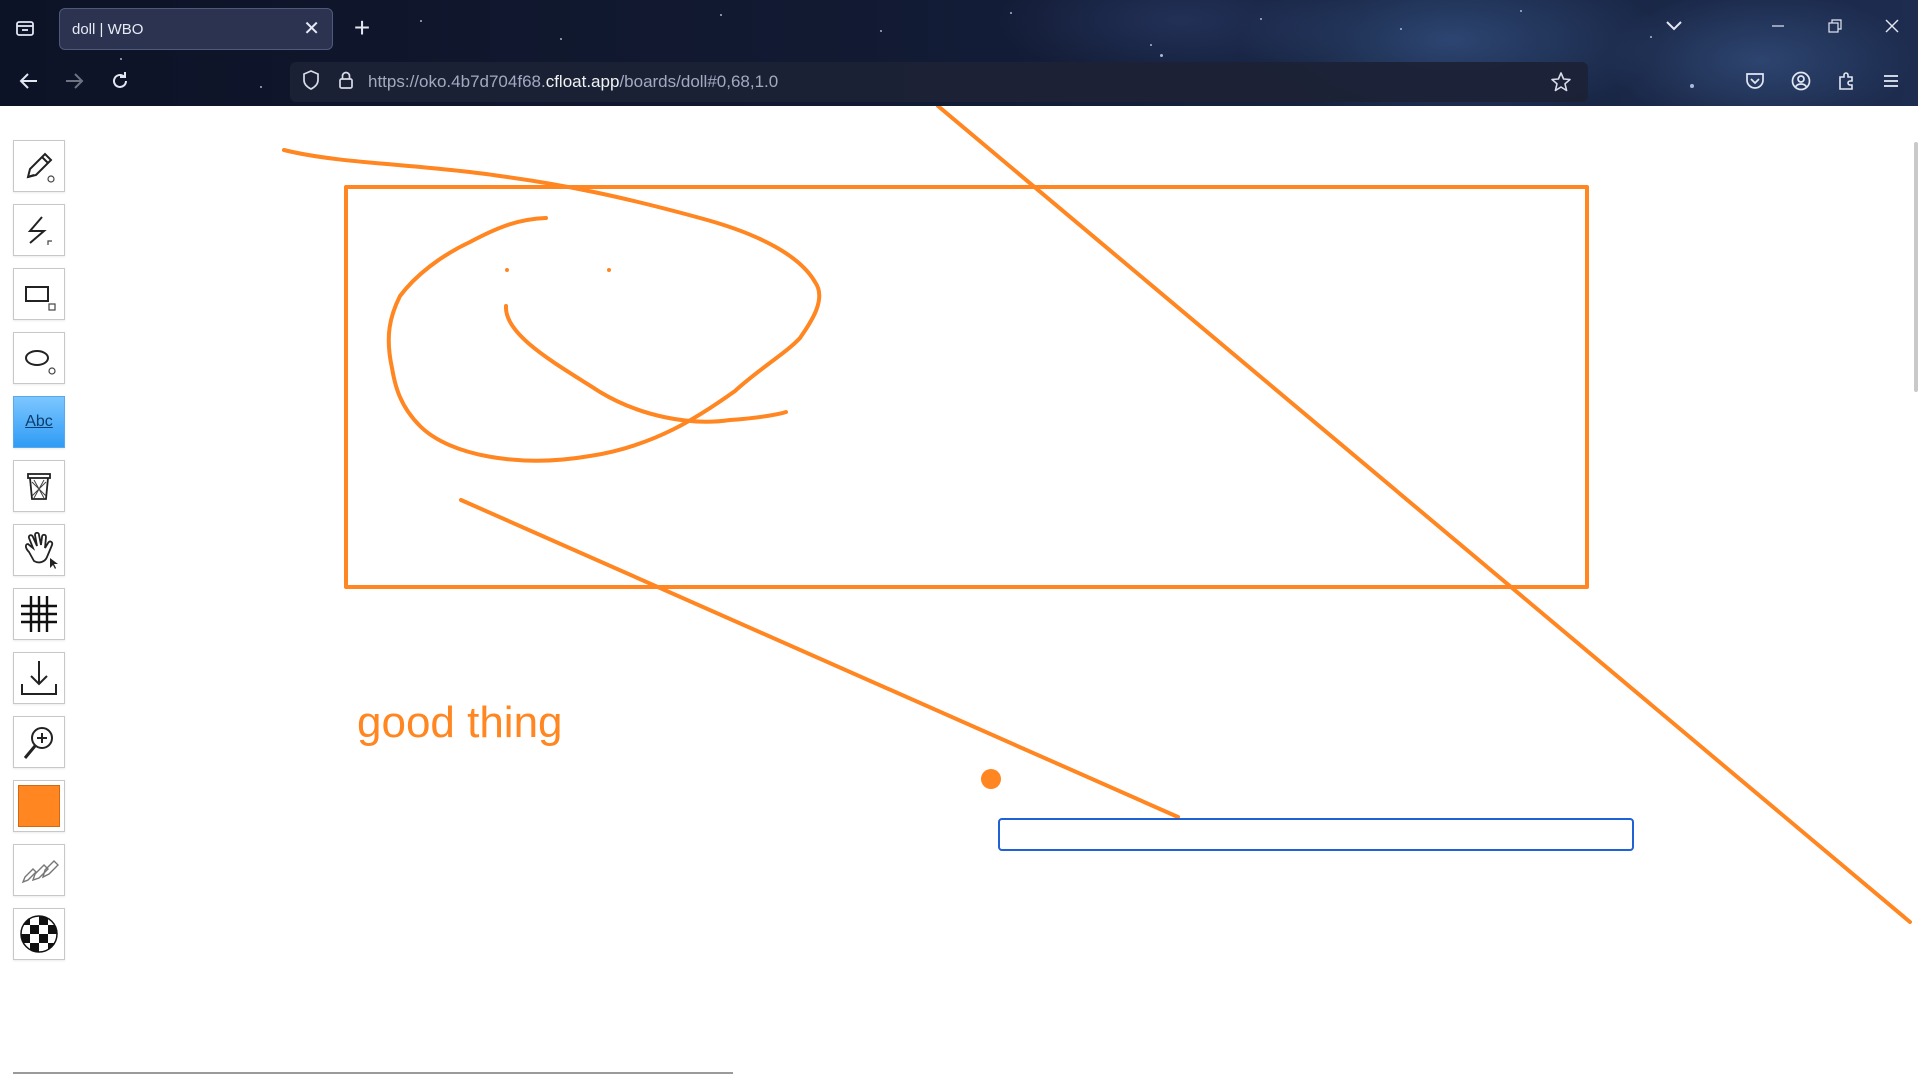 The height and width of the screenshot is (1078, 1918). I want to click on cursor-dot, so click(991, 779).